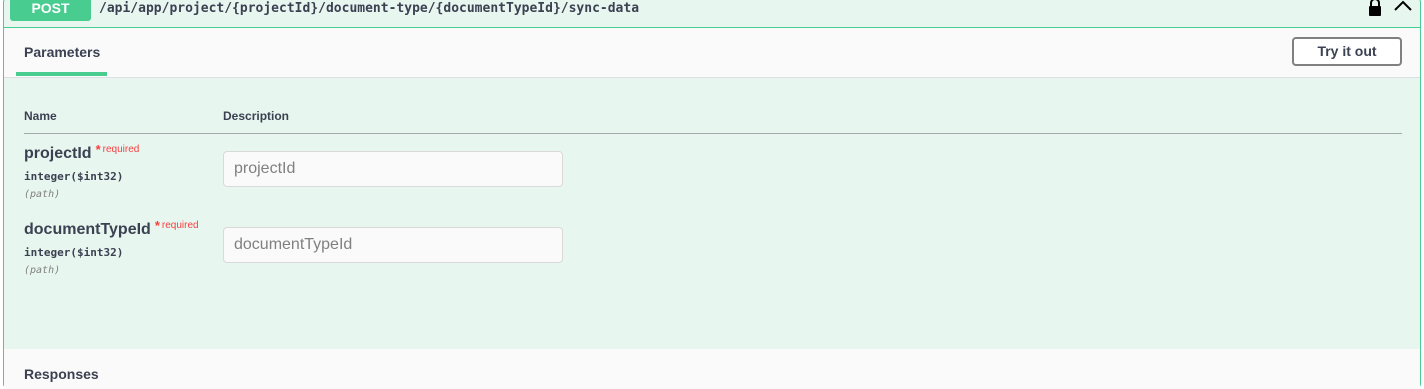 This screenshot has height=389, width=1424. I want to click on param-name-projectid: projectId * required, so click(82, 152).